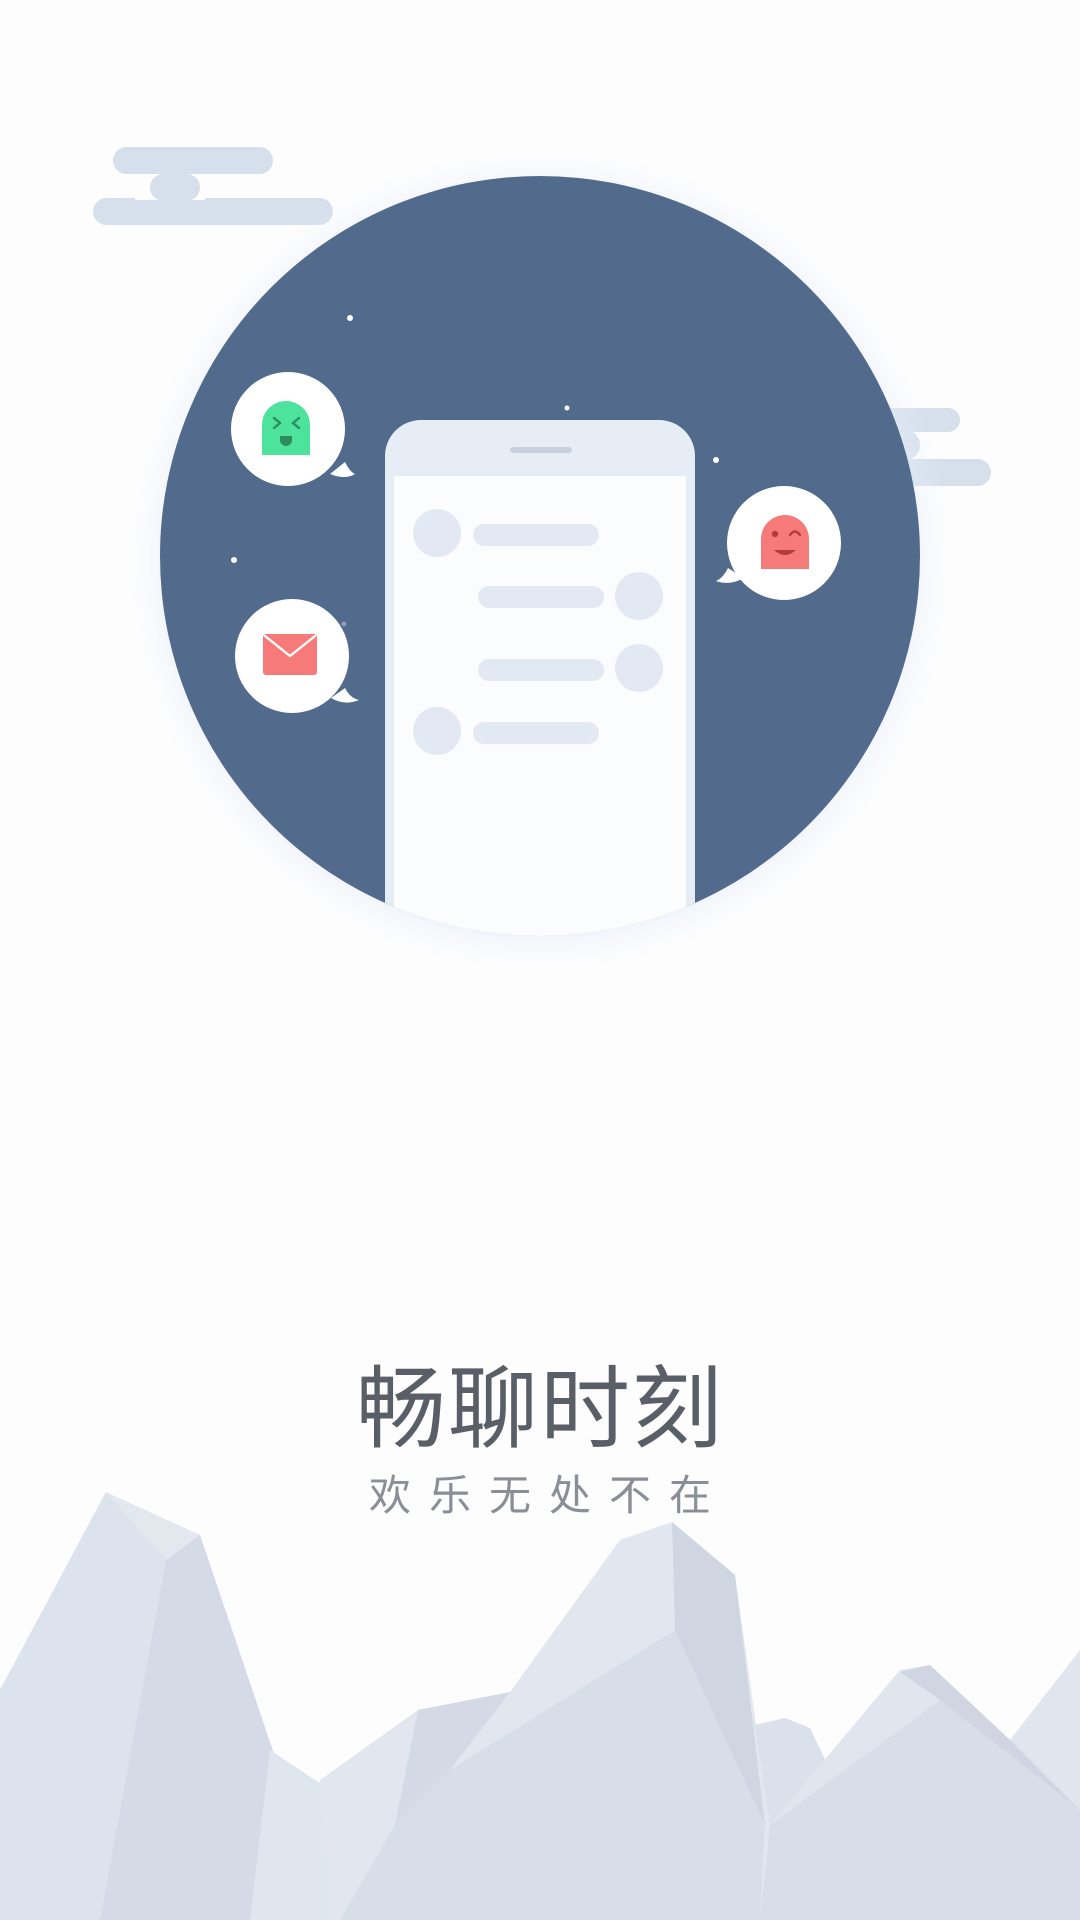 The image size is (1080, 1920). I want to click on splash-subtitle: 欢乐无处不在, so click(548, 1495).